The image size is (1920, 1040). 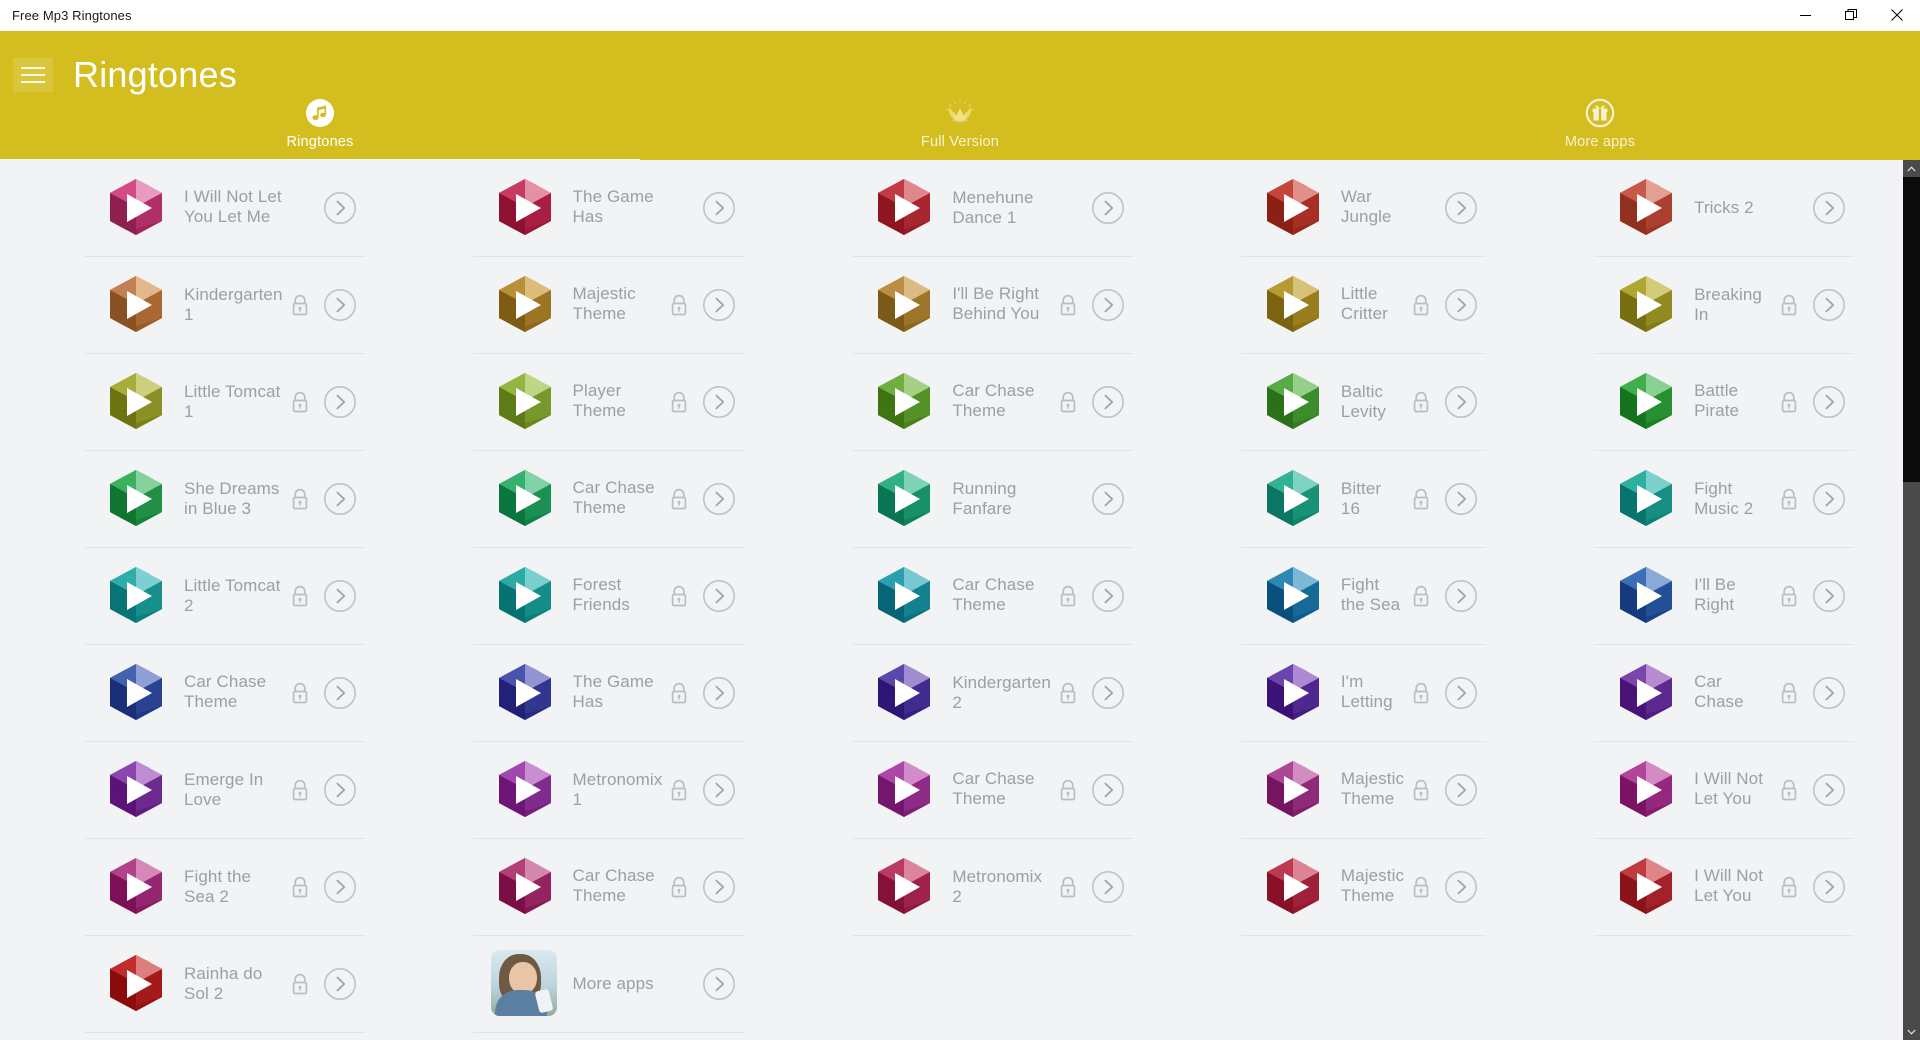 I want to click on ringtone-list-item: Little Critter Short Theme Music, so click(x=1363, y=305).